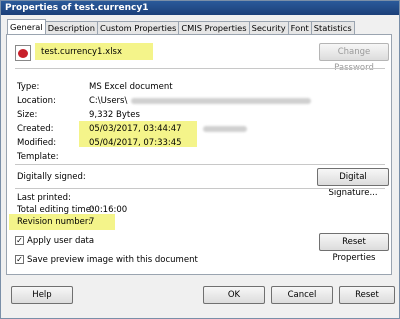 Image resolution: width=400 pixels, height=319 pixels. What do you see at coordinates (135, 143) in the screenshot?
I see `modified-value: 05/04/2017, 07:33:45` at bounding box center [135, 143].